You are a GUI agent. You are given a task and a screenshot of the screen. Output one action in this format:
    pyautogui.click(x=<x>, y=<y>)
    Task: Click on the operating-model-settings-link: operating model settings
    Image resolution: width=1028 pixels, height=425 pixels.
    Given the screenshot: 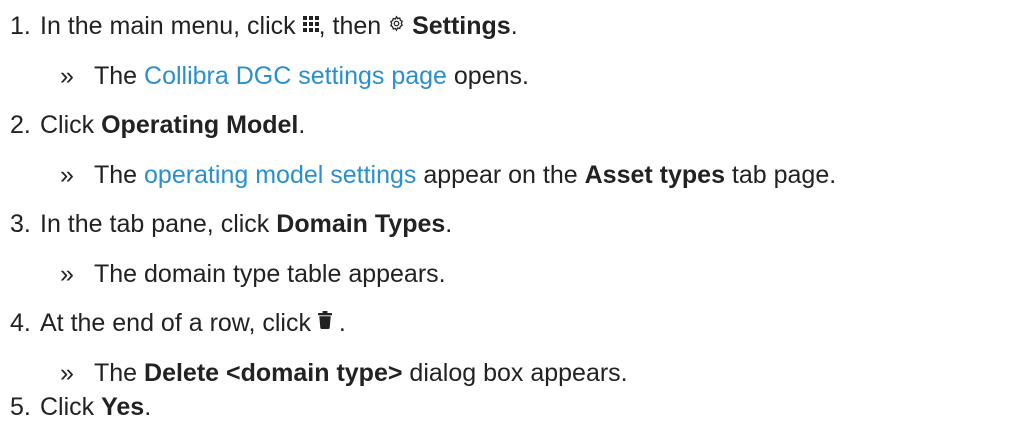 What is the action you would take?
    pyautogui.click(x=280, y=175)
    